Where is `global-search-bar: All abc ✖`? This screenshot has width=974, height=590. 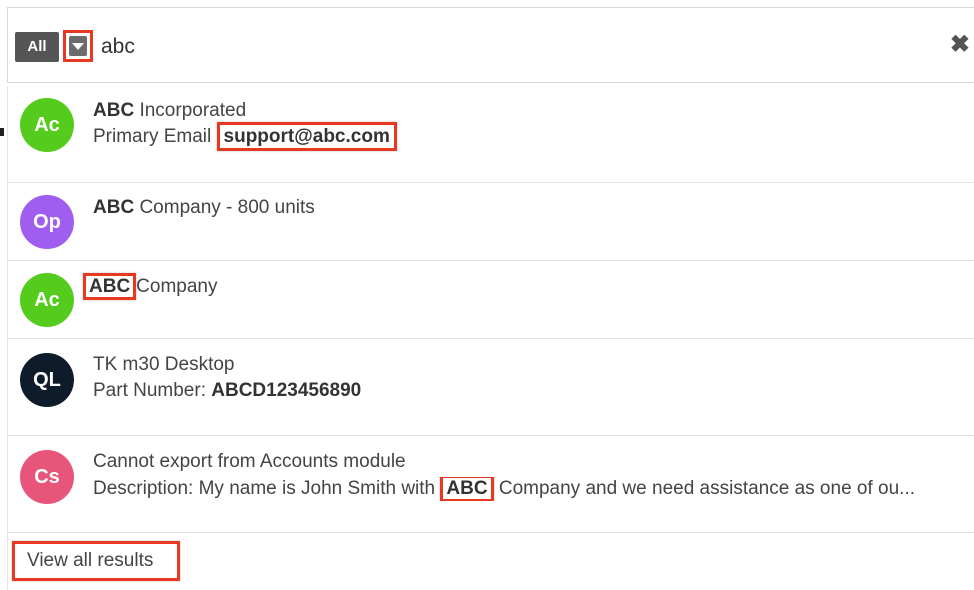
global-search-bar: All abc ✖ is located at coordinates (490, 45).